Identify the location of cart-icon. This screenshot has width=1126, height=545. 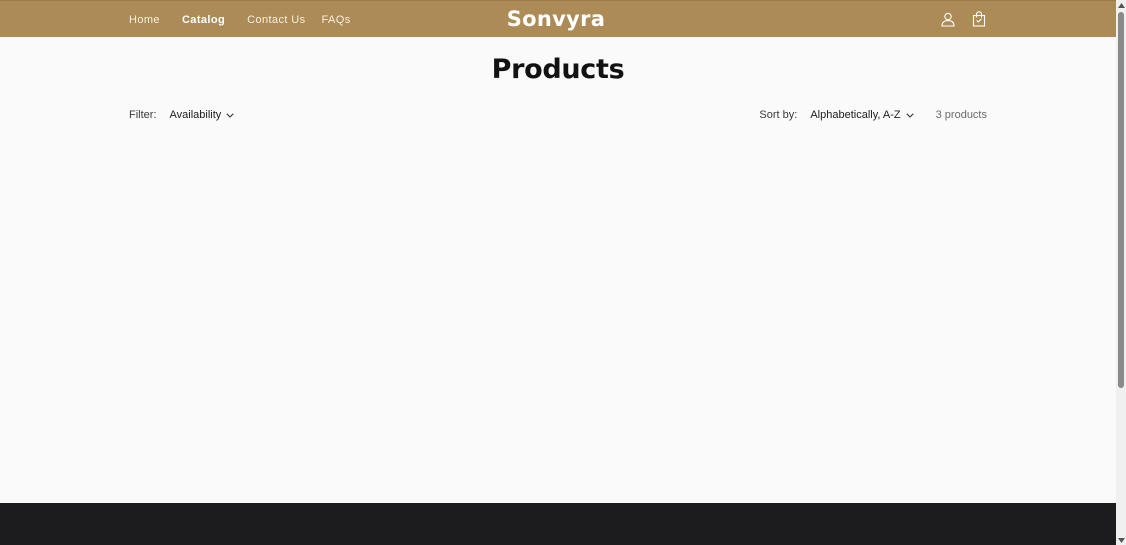
(979, 19).